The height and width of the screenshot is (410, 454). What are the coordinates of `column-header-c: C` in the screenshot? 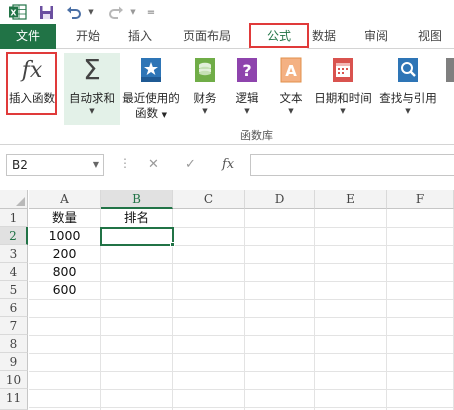 It's located at (209, 199).